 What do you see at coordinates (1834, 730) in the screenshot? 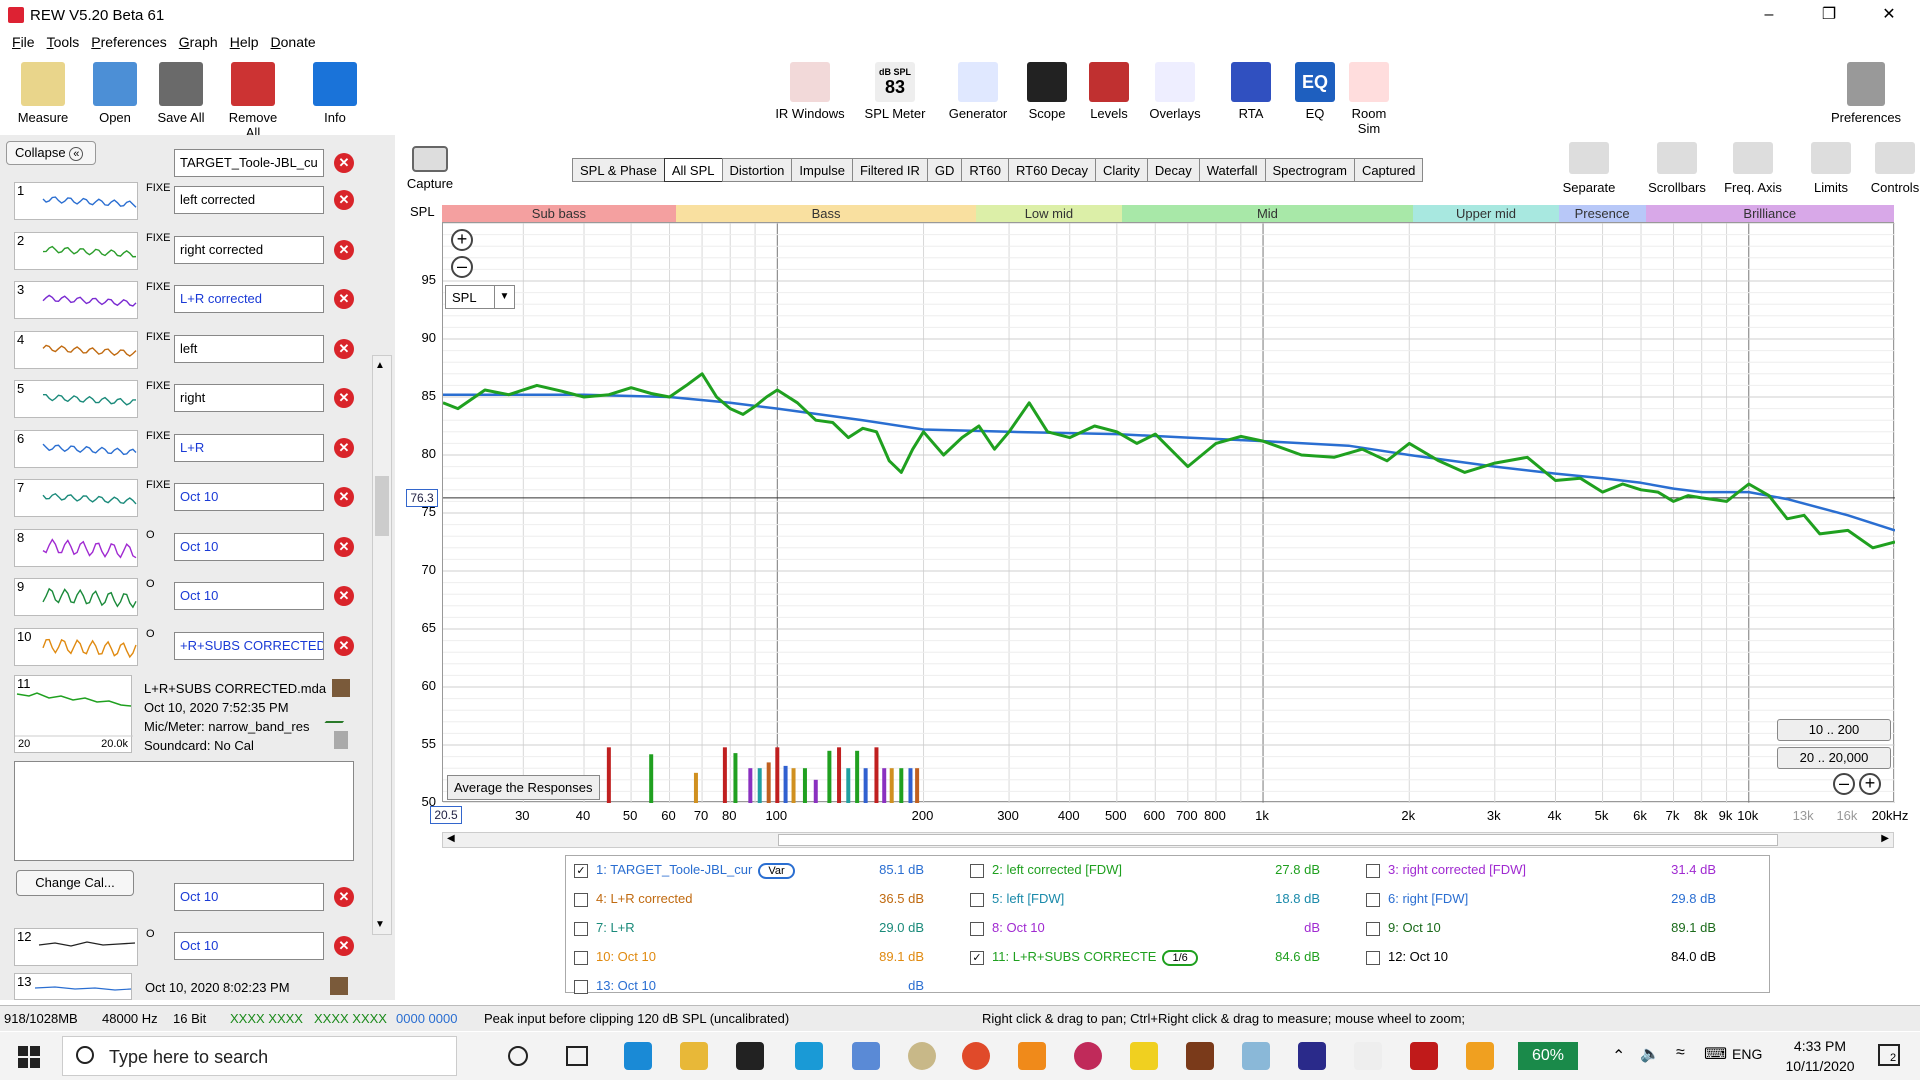
I see `range-10-200-button: 10 .. 200` at bounding box center [1834, 730].